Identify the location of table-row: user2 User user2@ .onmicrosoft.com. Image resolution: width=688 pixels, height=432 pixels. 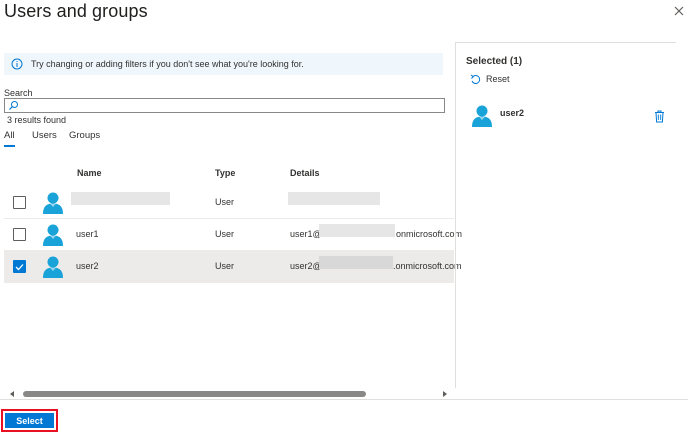
(233, 267).